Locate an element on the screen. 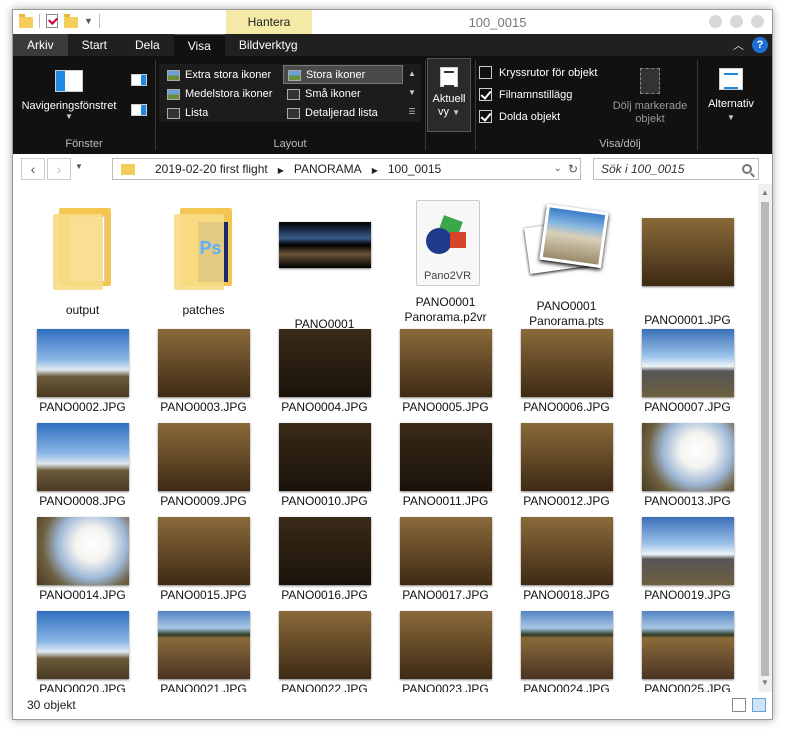 This screenshot has width=785, height=736. file-name: PANO0025.JPG is located at coordinates (687, 687).